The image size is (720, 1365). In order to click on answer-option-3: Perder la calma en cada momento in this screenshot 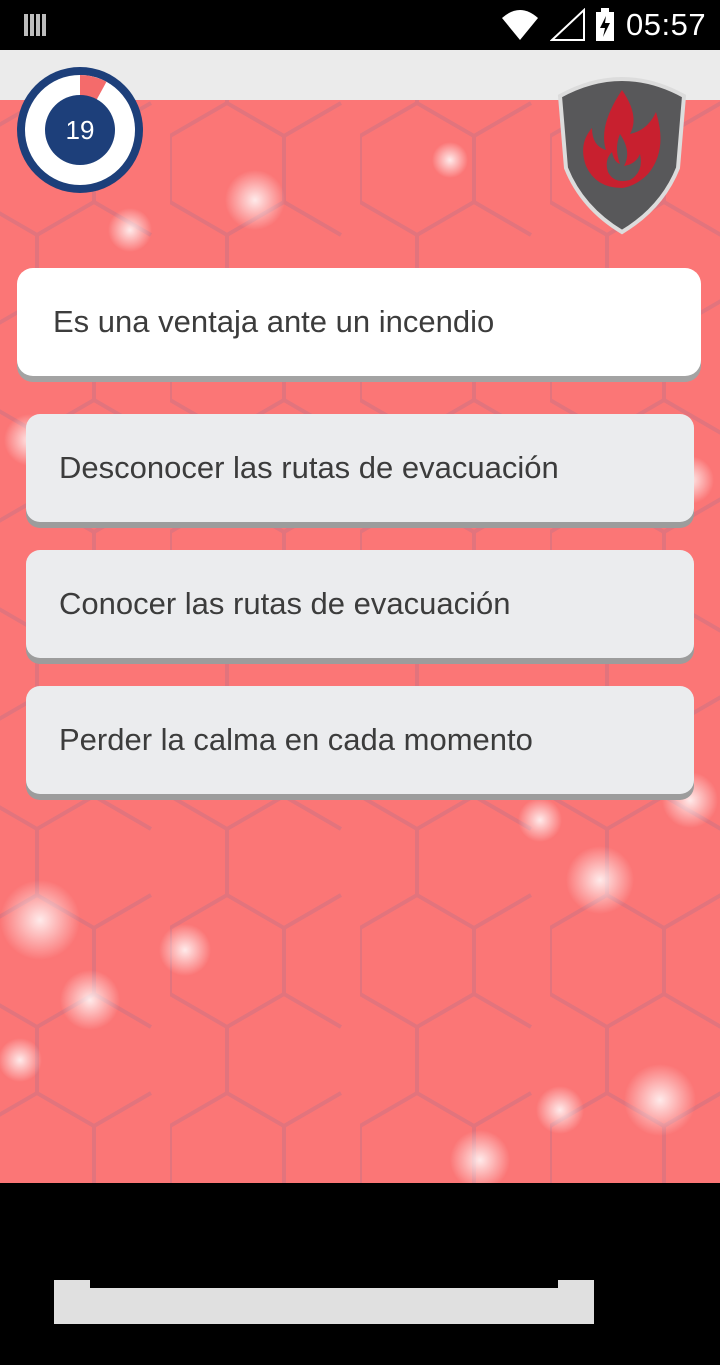, I will do `click(360, 740)`.